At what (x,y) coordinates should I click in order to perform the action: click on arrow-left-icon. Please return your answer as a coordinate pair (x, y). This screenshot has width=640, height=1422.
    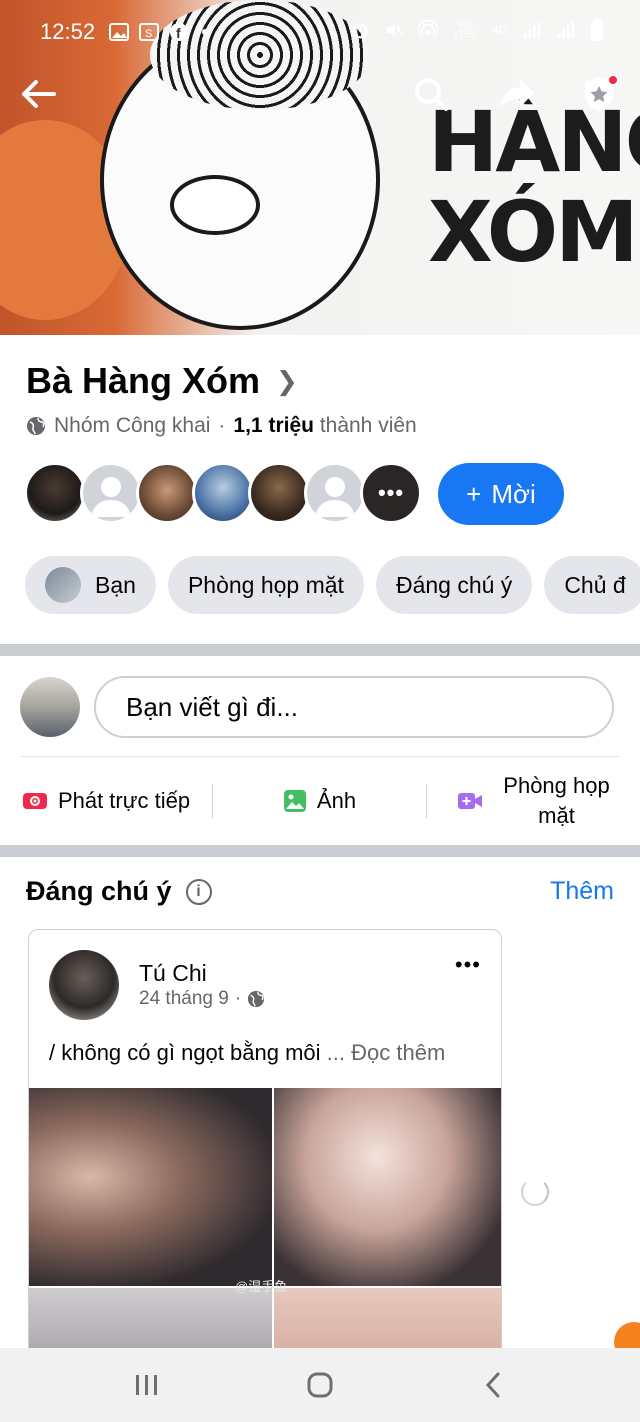
    Looking at the image, I should click on (39, 94).